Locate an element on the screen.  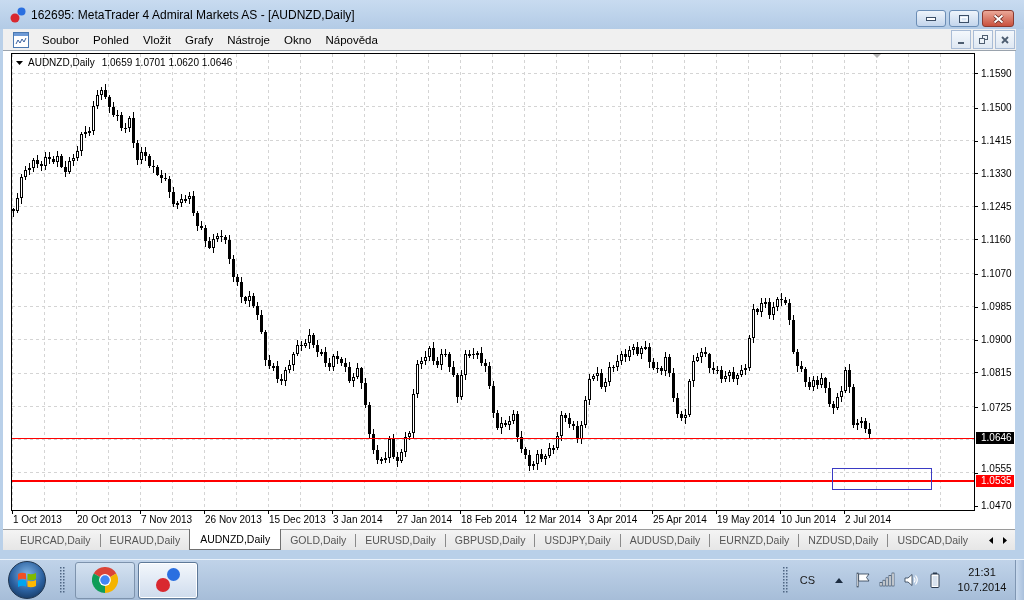
speaker-icon is located at coordinates (911, 580).